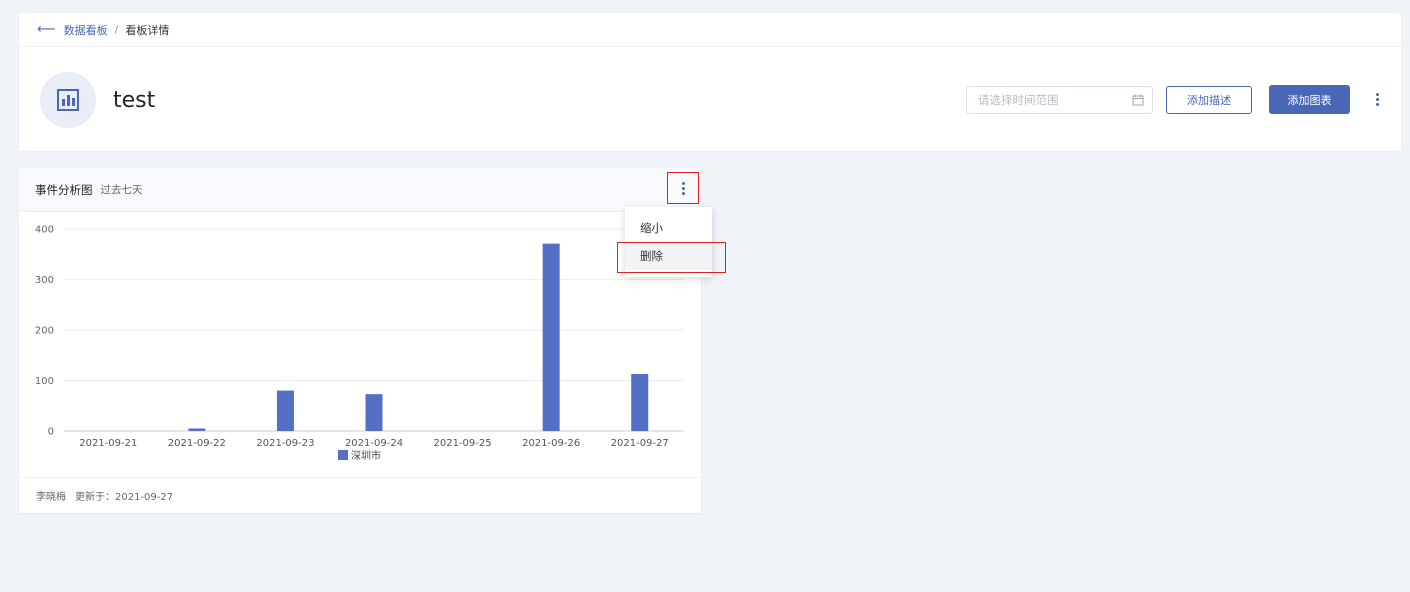 The width and height of the screenshot is (1410, 592). What do you see at coordinates (285, 443) in the screenshot?
I see `x-tick-label: 2021-09-23` at bounding box center [285, 443].